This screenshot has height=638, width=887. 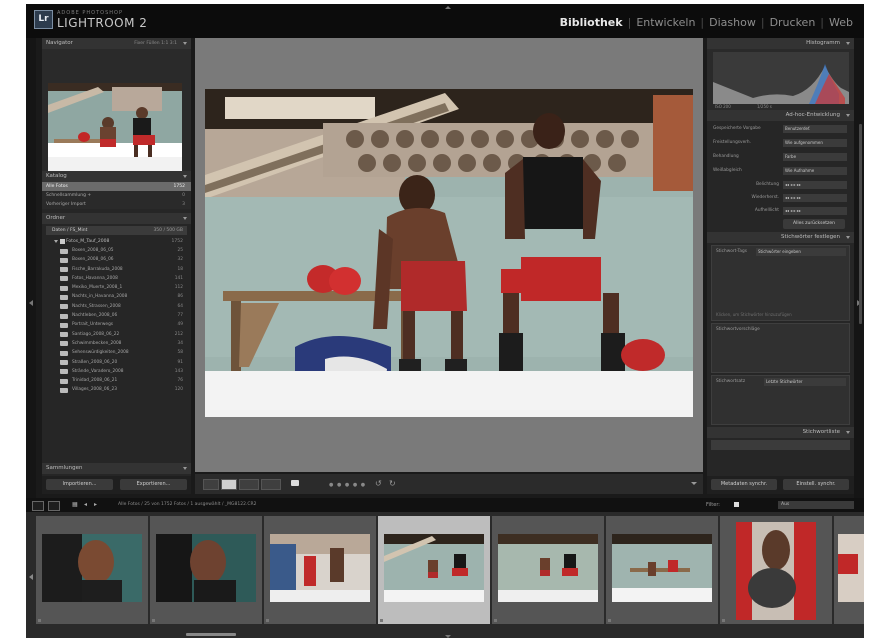 I want to click on folder-item: Portrait_Unterwegs 49, so click(x=116, y=324).